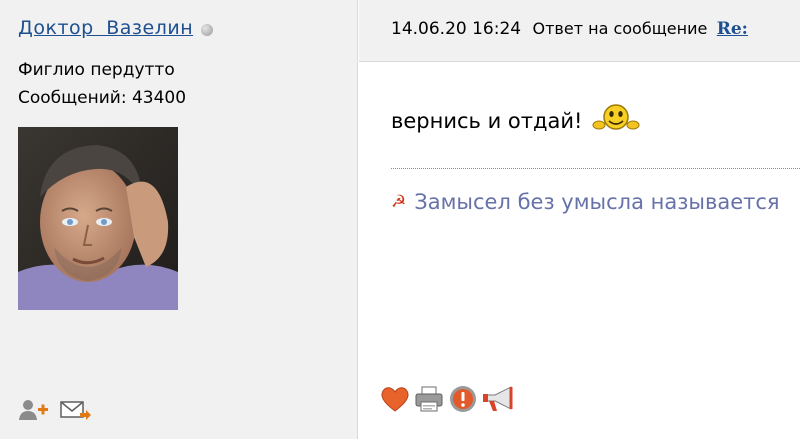 The height and width of the screenshot is (439, 800). I want to click on signature-divider, so click(595, 168).